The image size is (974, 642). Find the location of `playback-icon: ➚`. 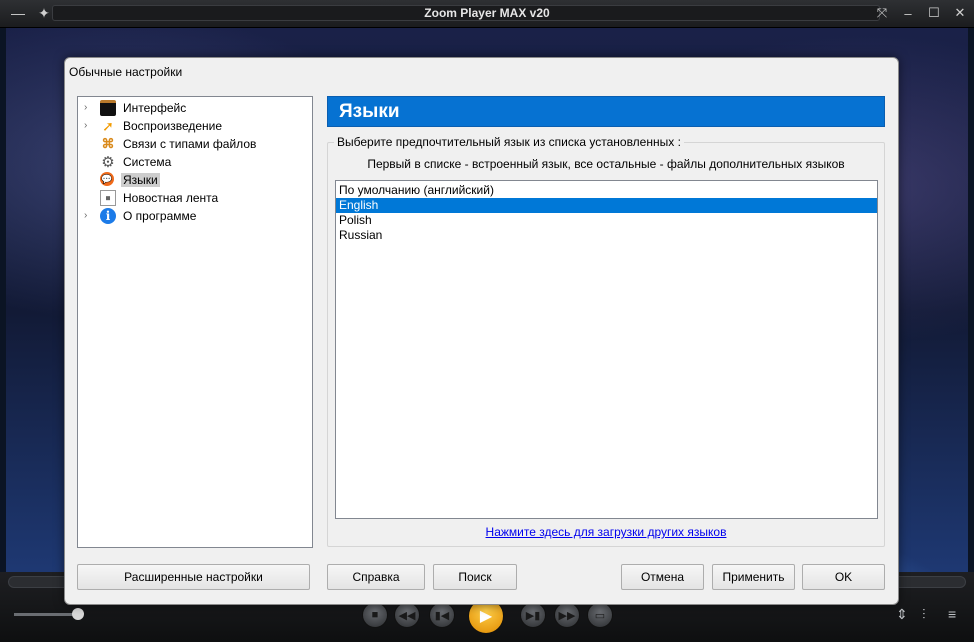

playback-icon: ➚ is located at coordinates (108, 125).